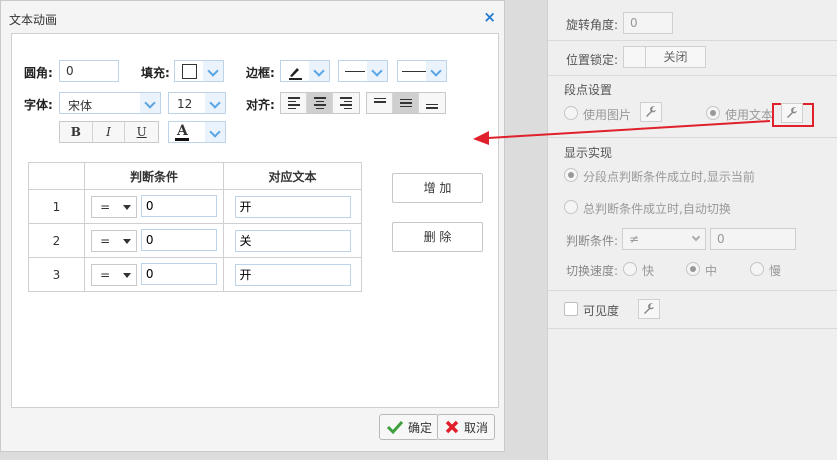 Image resolution: width=837 pixels, height=460 pixels. I want to click on annotation-arrow, so click(622, 132).